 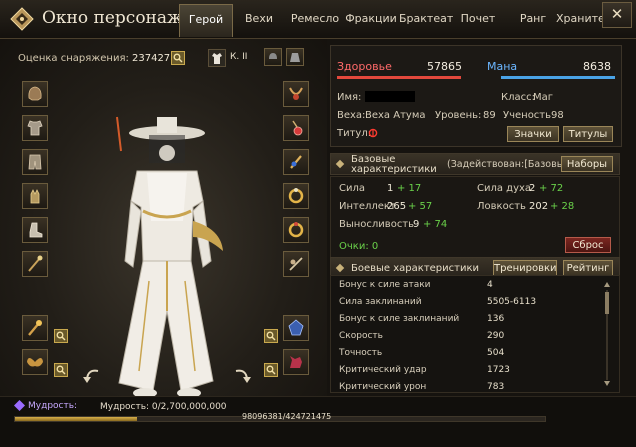 What do you see at coordinates (296, 94) in the screenshot?
I see `slot-necklace` at bounding box center [296, 94].